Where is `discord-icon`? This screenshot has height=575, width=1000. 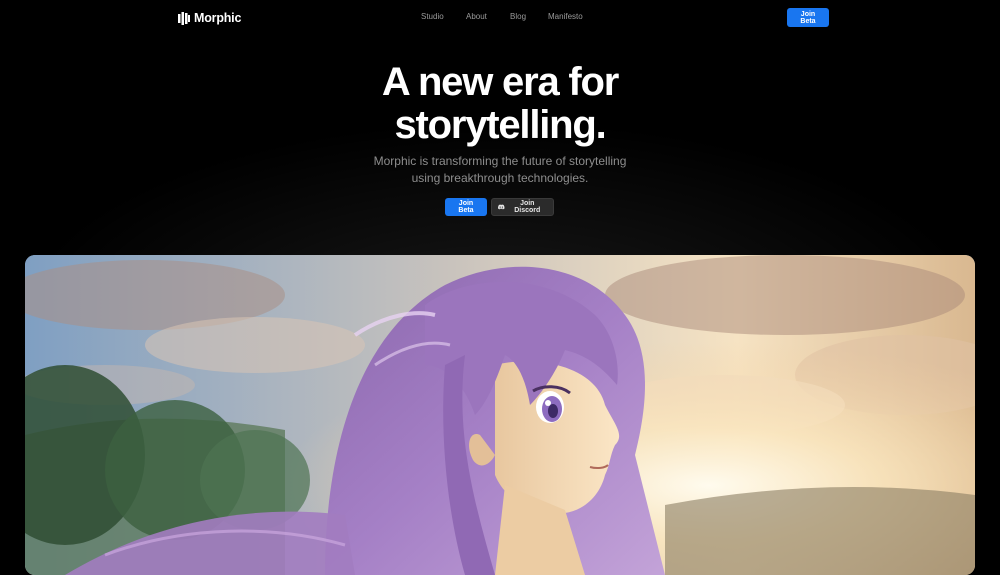
discord-icon is located at coordinates (501, 207).